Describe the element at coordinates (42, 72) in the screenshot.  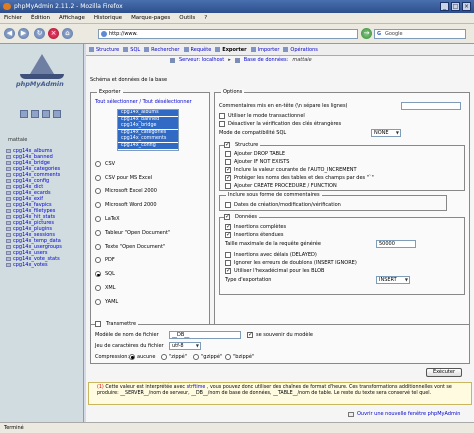
I see `phpmyadmin-logo: phpMyAdmin` at that location.